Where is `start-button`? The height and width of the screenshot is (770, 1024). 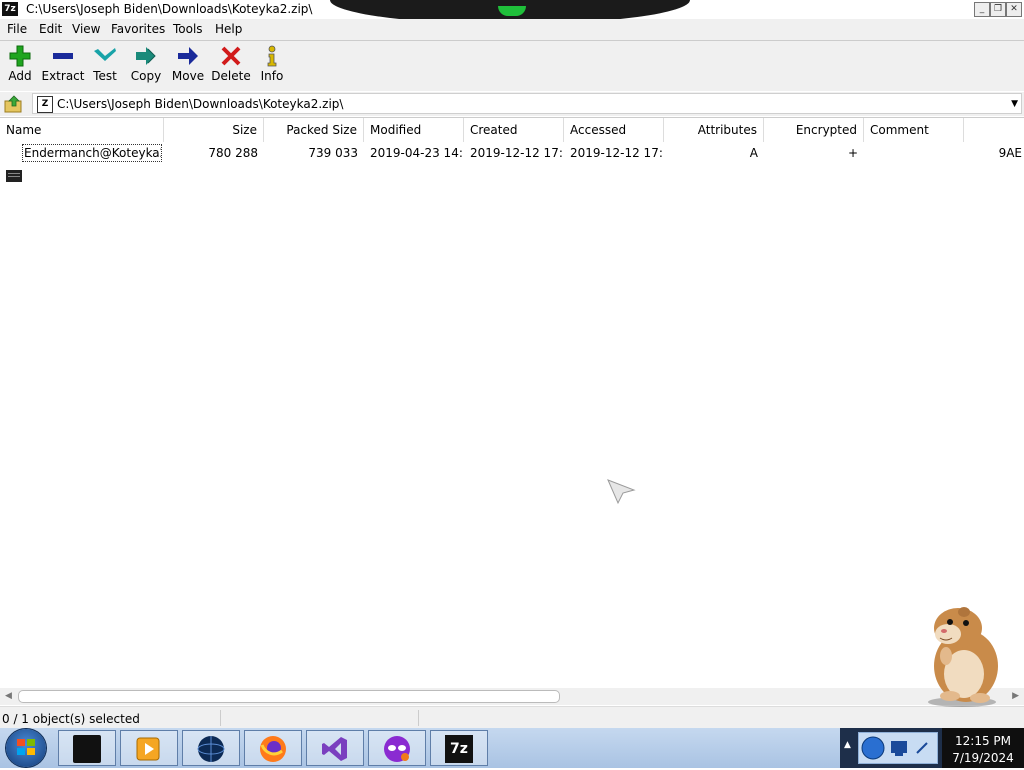
start-button is located at coordinates (26, 748).